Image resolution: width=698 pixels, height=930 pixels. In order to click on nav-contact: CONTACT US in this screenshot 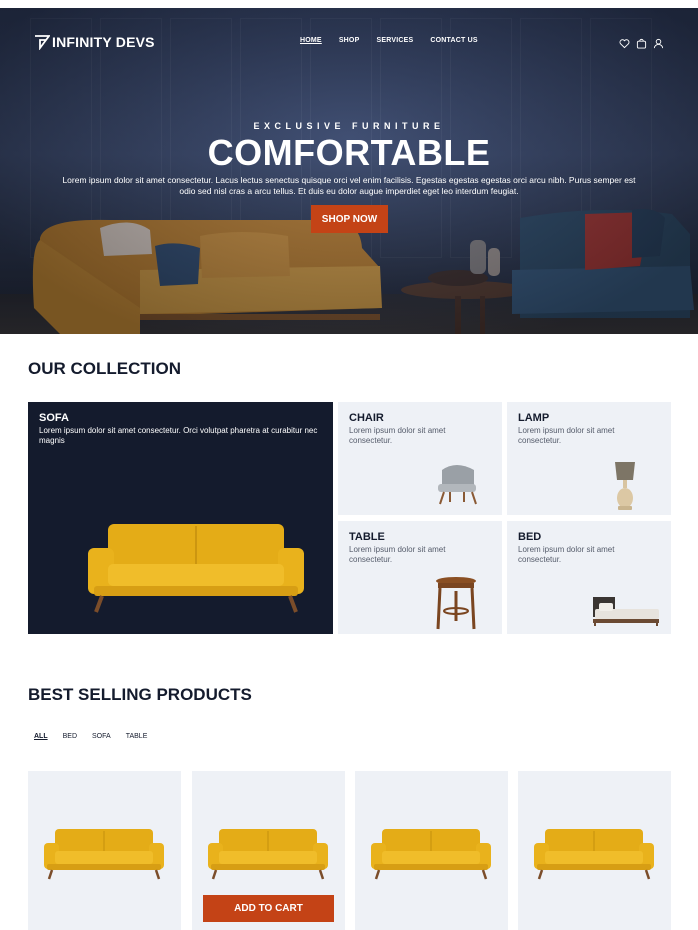, I will do `click(453, 40)`.